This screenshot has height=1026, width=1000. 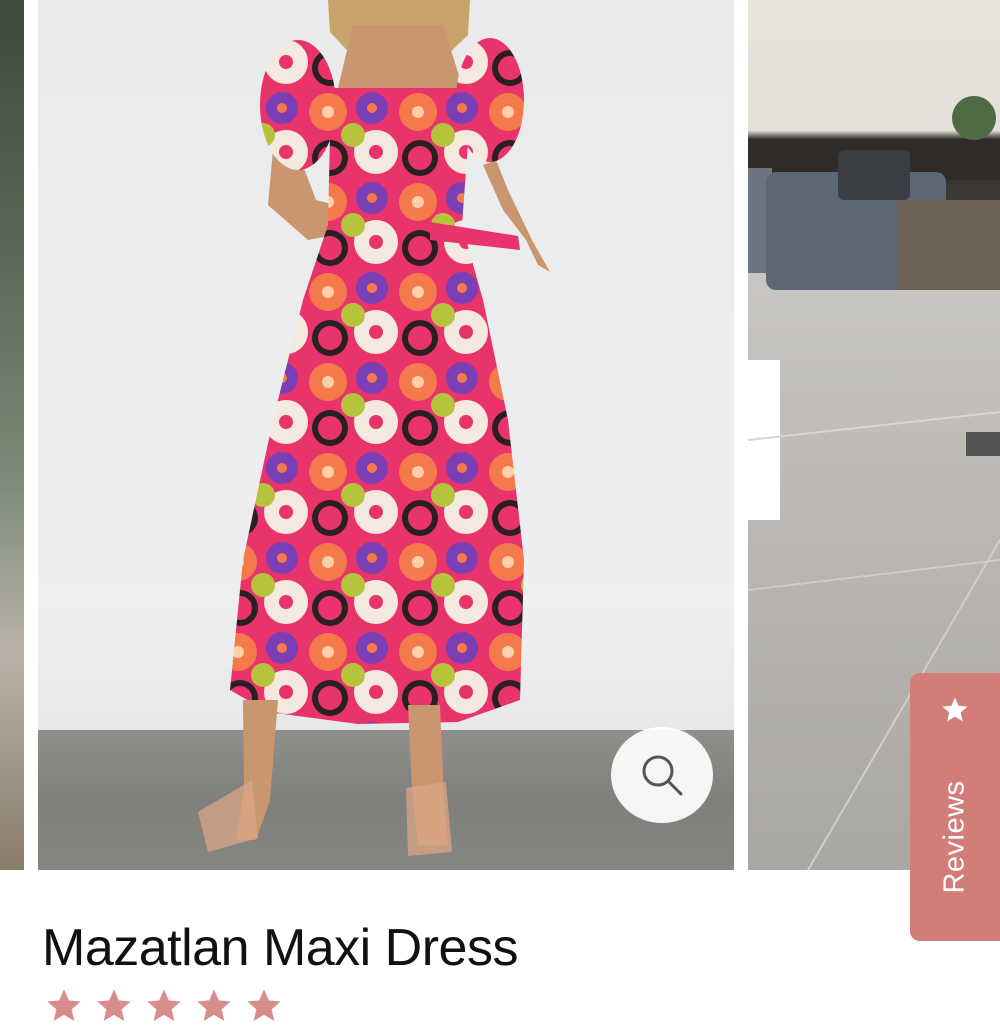 I want to click on star-rating, so click(x=164, y=1006).